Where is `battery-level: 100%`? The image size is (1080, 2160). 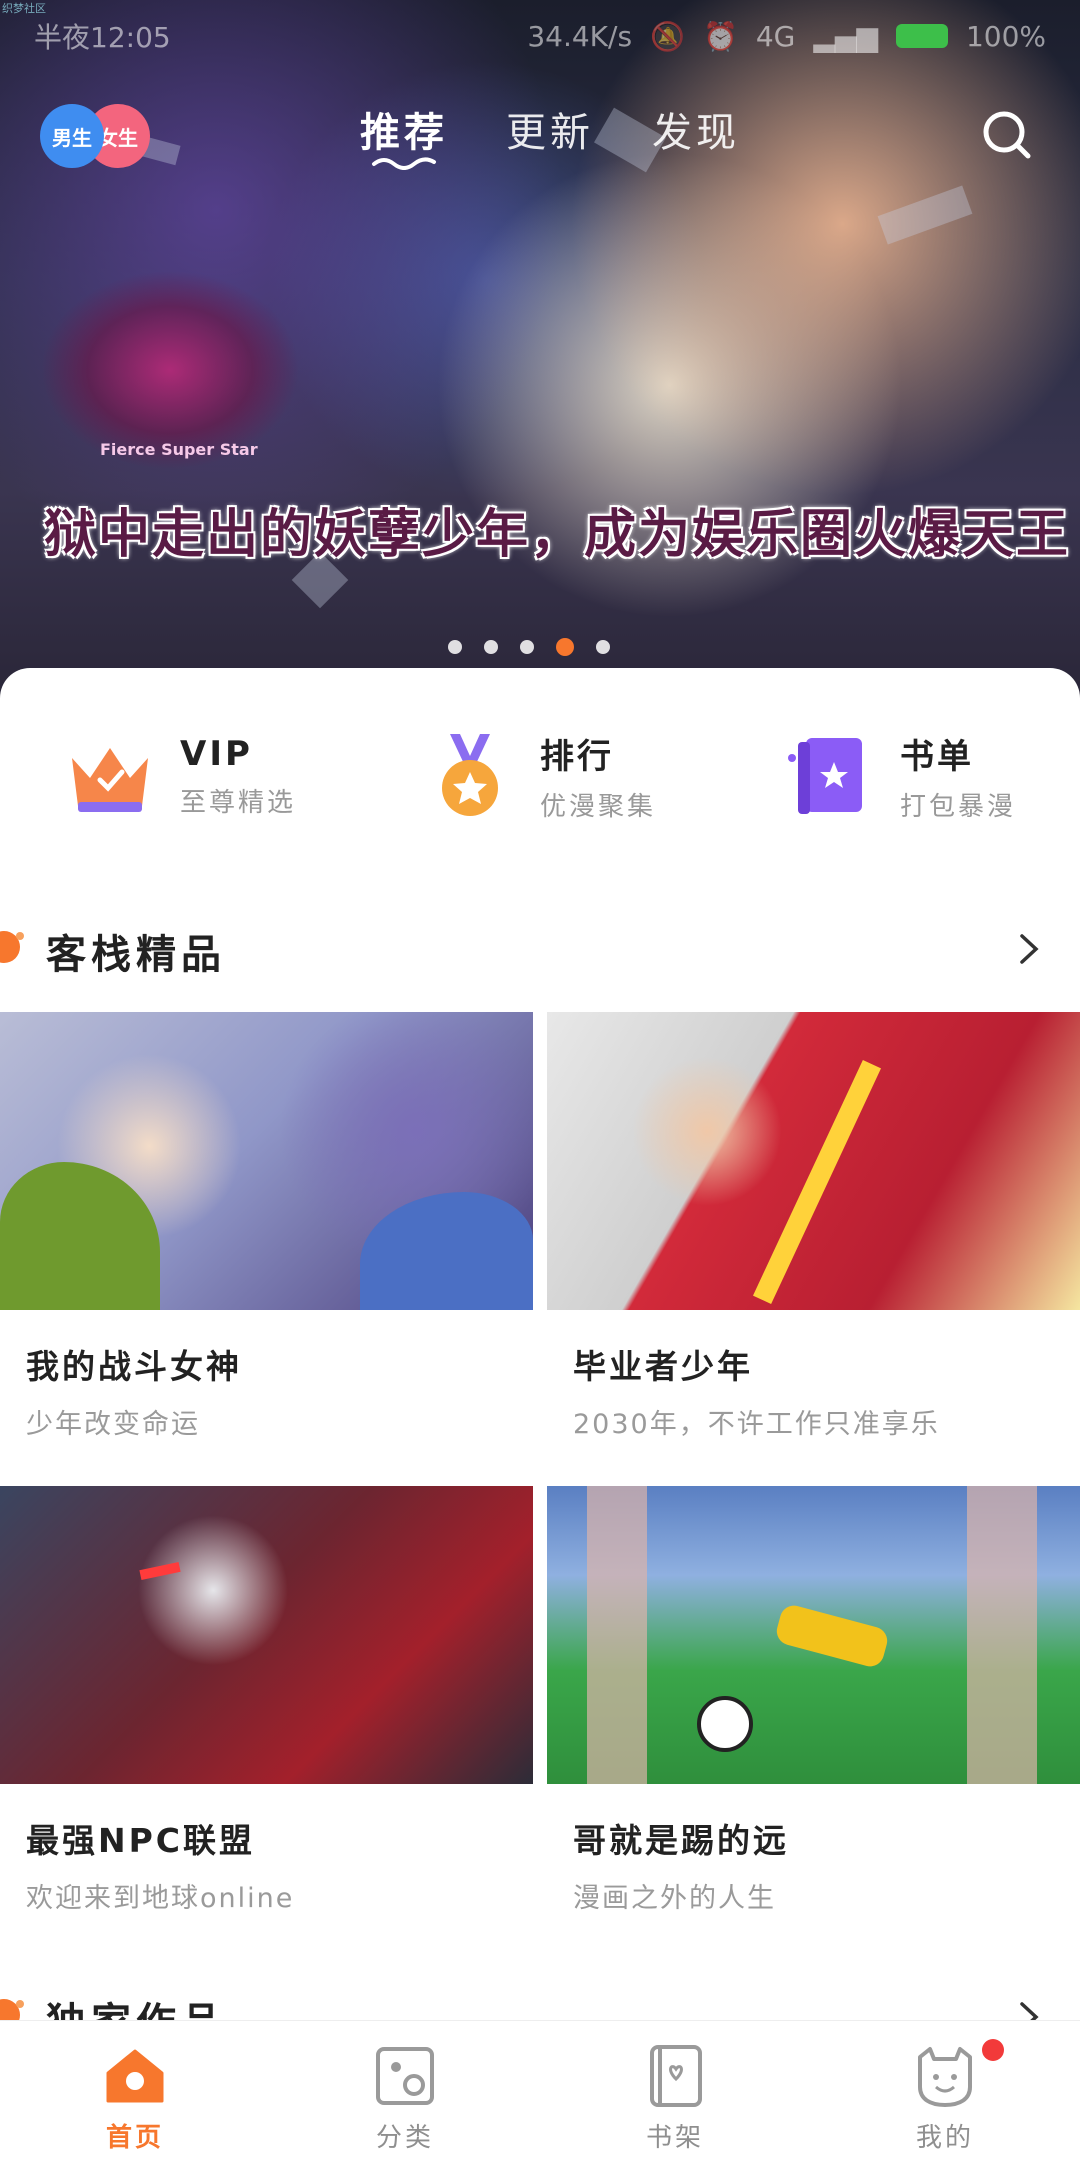 battery-level: 100% is located at coordinates (1005, 36).